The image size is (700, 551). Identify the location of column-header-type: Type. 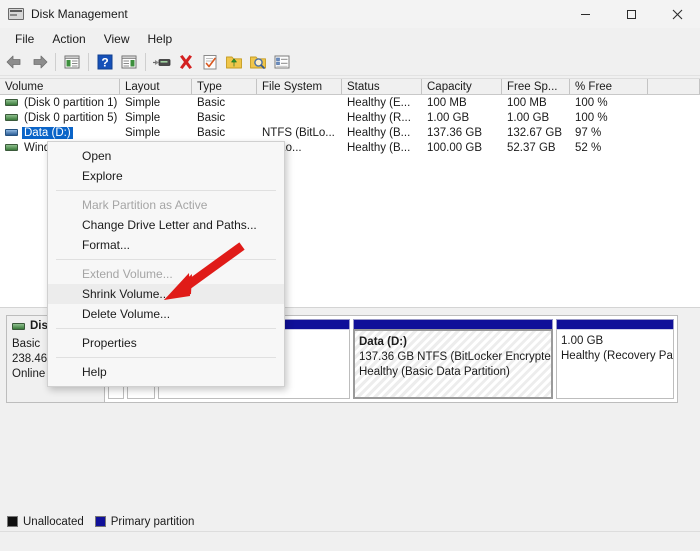
(224, 86).